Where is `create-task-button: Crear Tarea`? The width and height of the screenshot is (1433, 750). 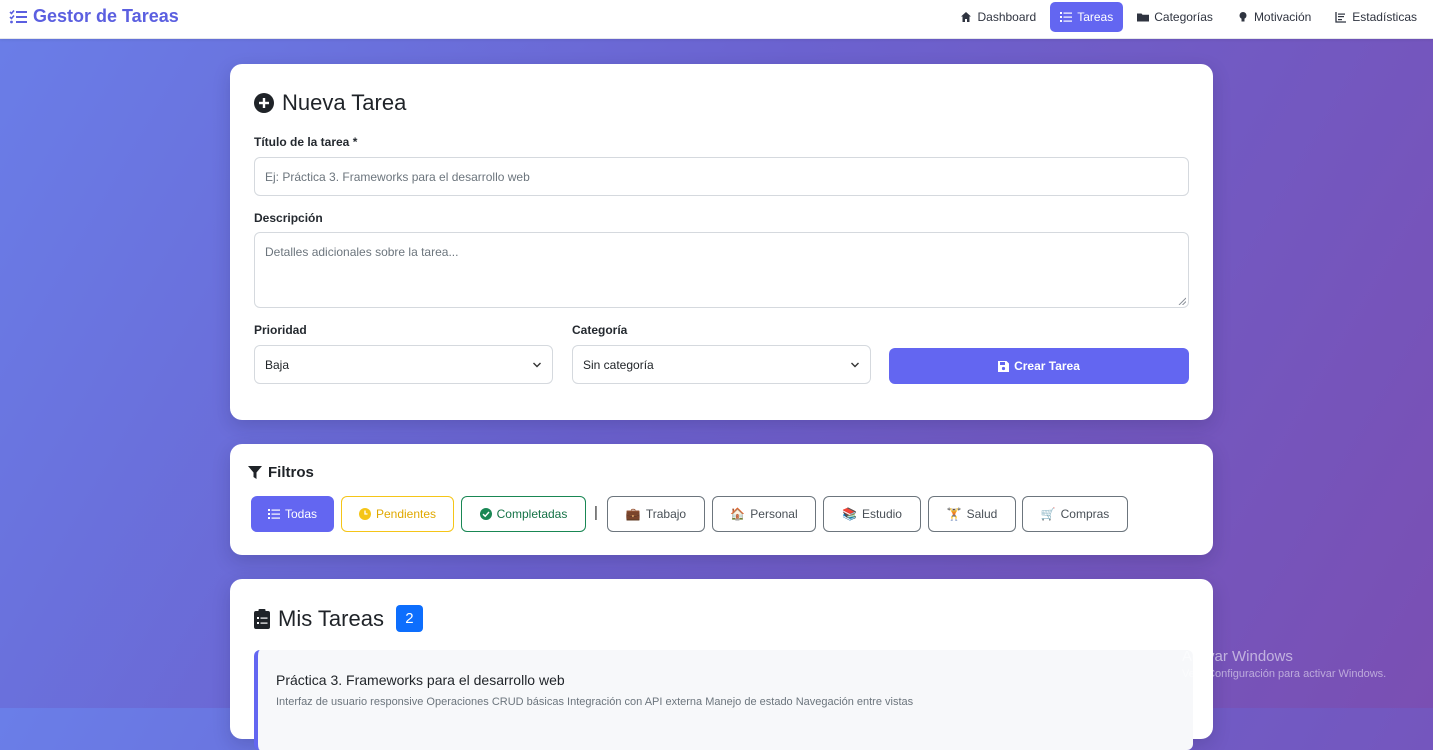
create-task-button: Crear Tarea is located at coordinates (1039, 366).